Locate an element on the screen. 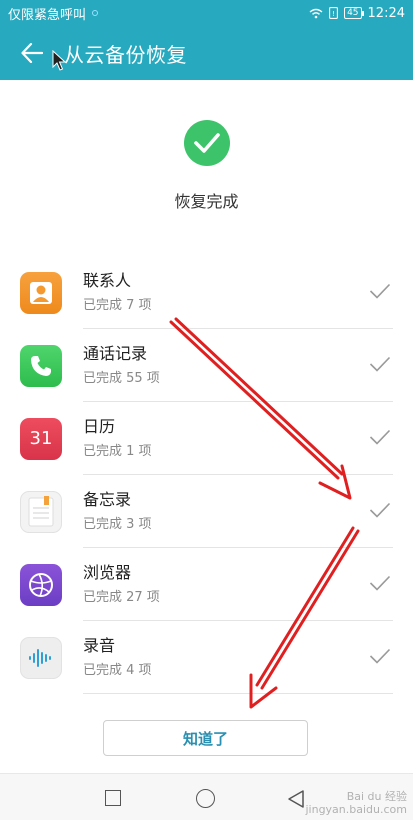 This screenshot has width=413, height=820. nav-back-button is located at coordinates (296, 799).